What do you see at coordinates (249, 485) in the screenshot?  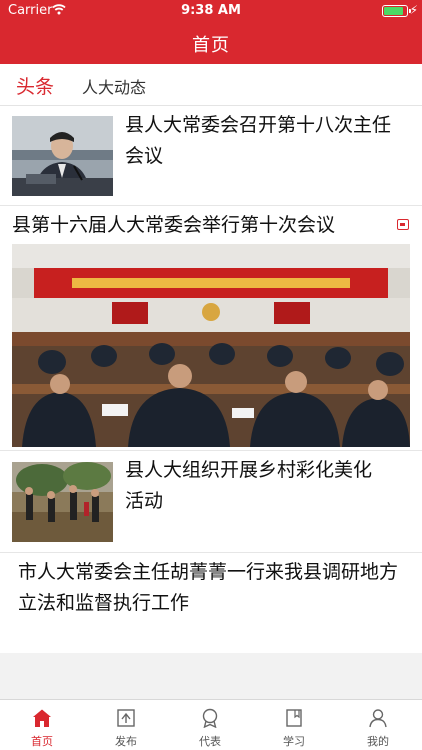 I see `news-title: 县人大组织开展乡村彩化美化活动` at bounding box center [249, 485].